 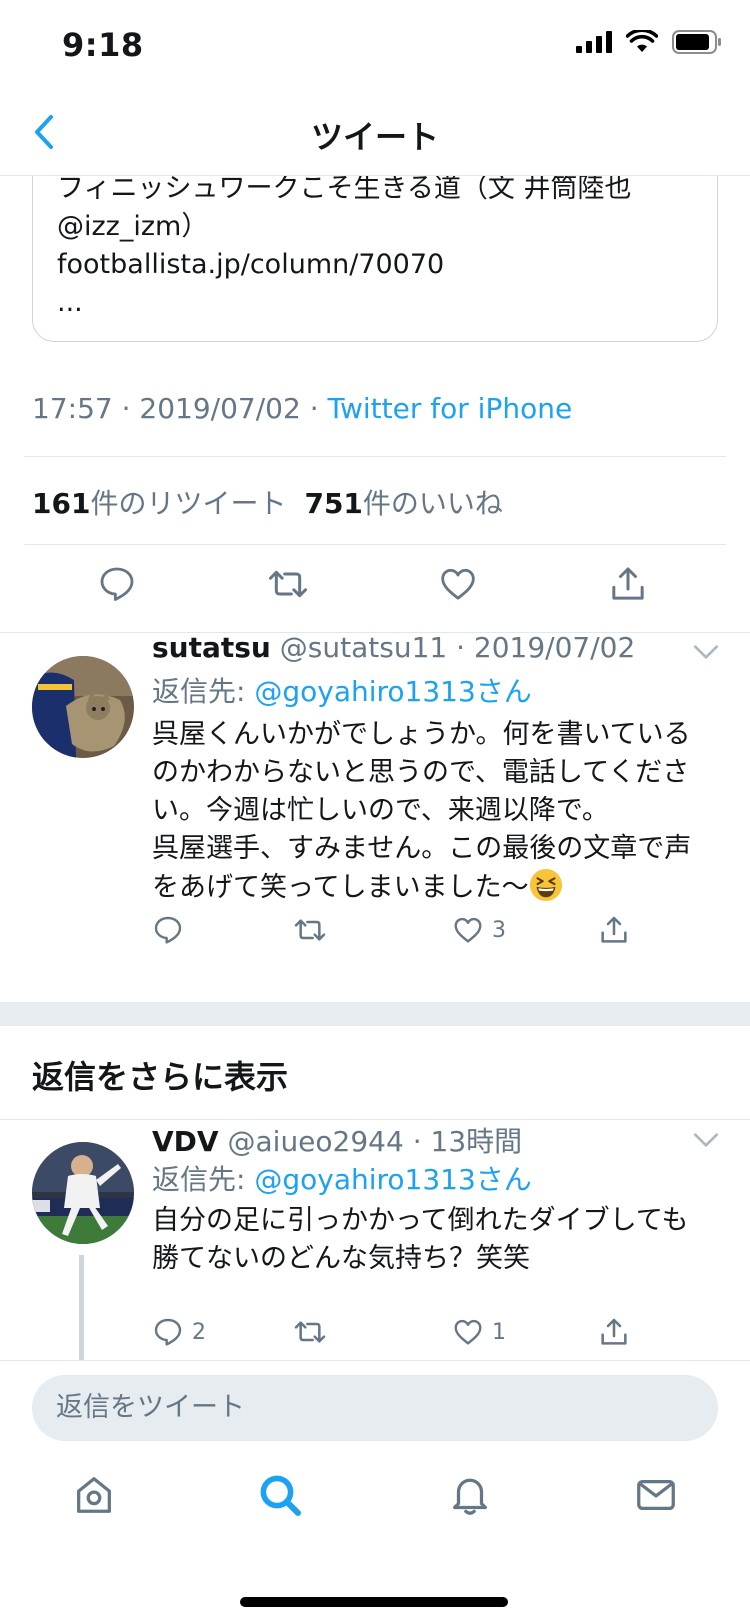 I want to click on status-icons, so click(x=649, y=42).